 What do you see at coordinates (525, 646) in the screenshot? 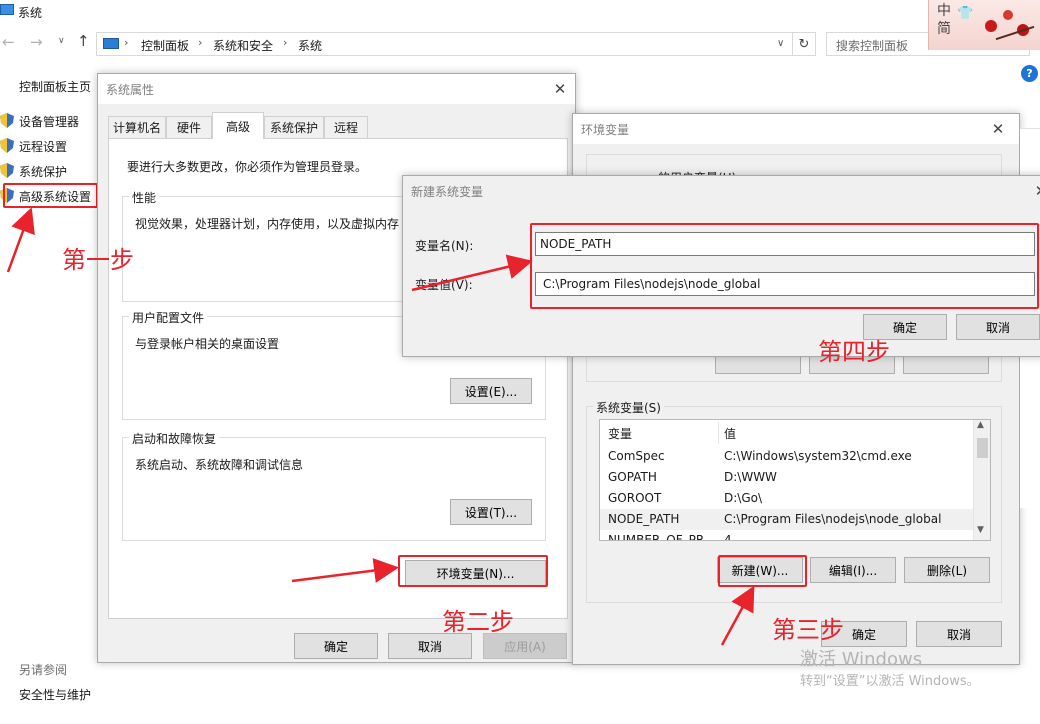
I see `button-label: 应用(A)` at bounding box center [525, 646].